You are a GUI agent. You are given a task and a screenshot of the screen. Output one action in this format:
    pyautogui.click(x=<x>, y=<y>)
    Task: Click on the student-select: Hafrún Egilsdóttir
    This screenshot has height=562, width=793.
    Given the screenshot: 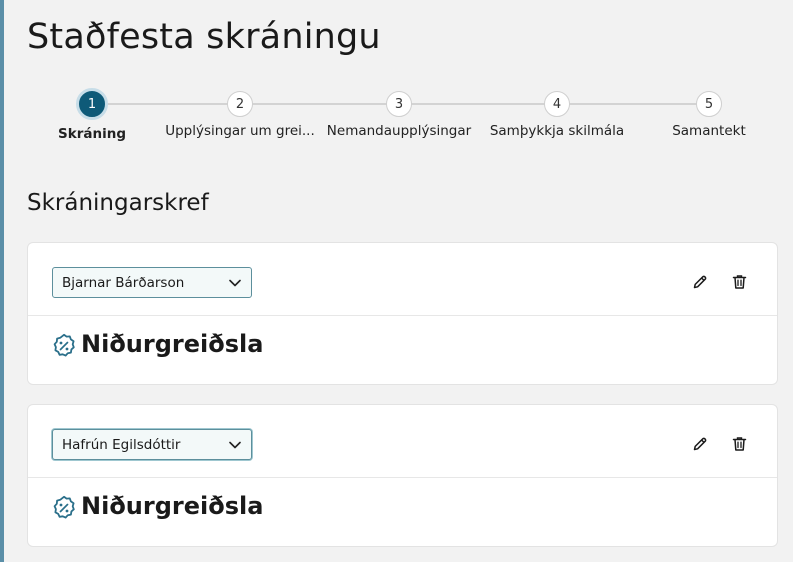 What is the action you would take?
    pyautogui.click(x=152, y=444)
    